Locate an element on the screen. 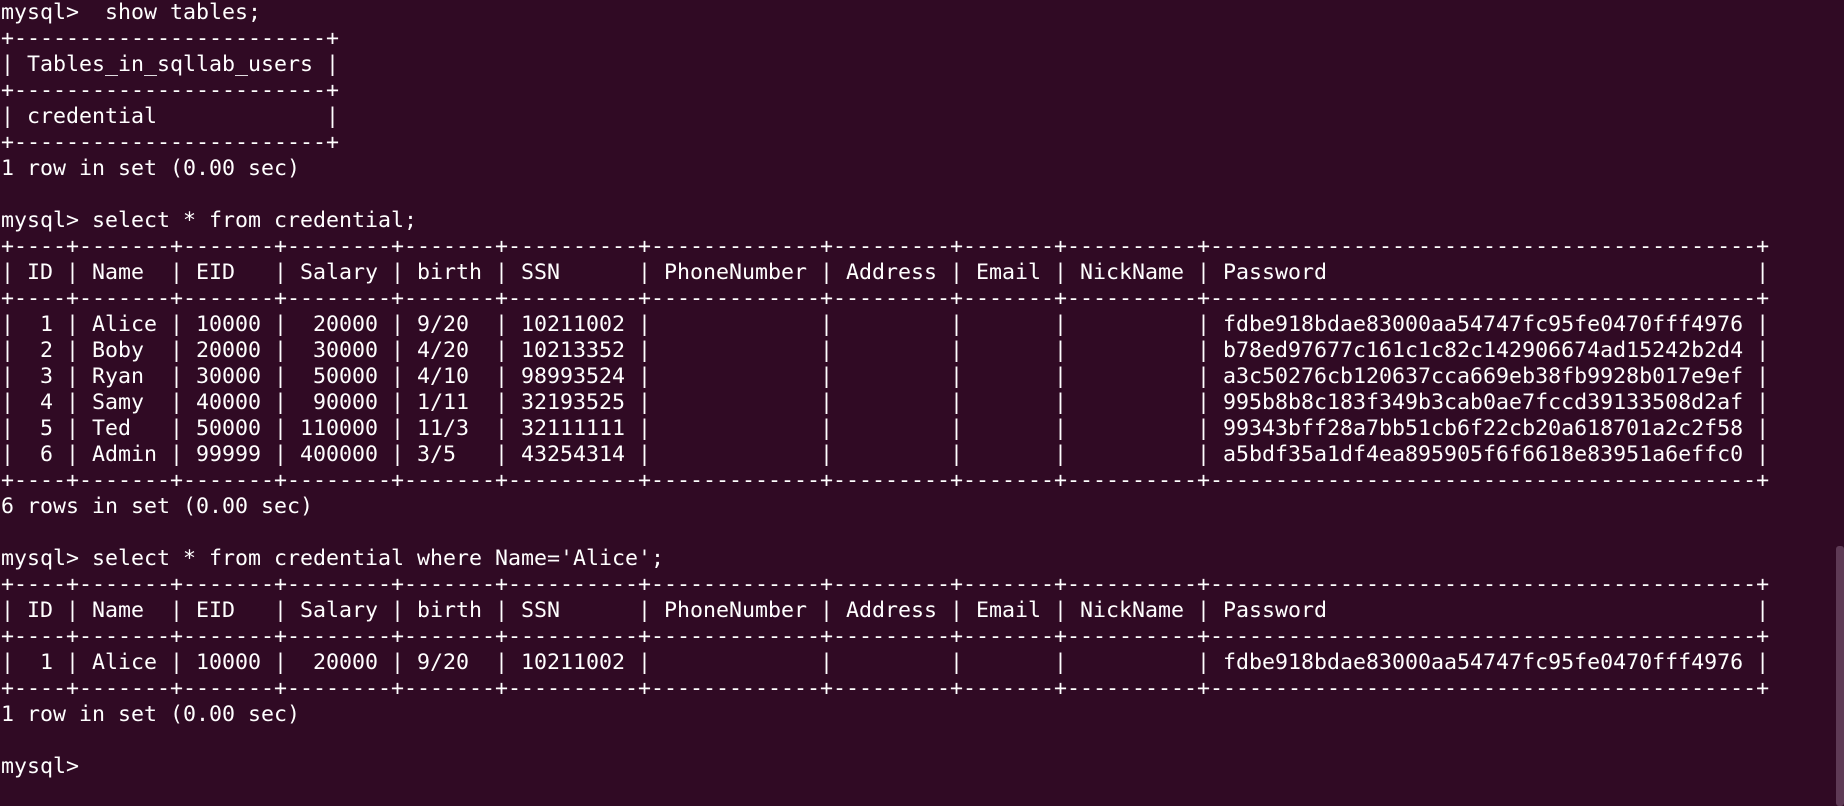  result-summary: 6 rows in set (0.00 sec) is located at coordinates (157, 506).